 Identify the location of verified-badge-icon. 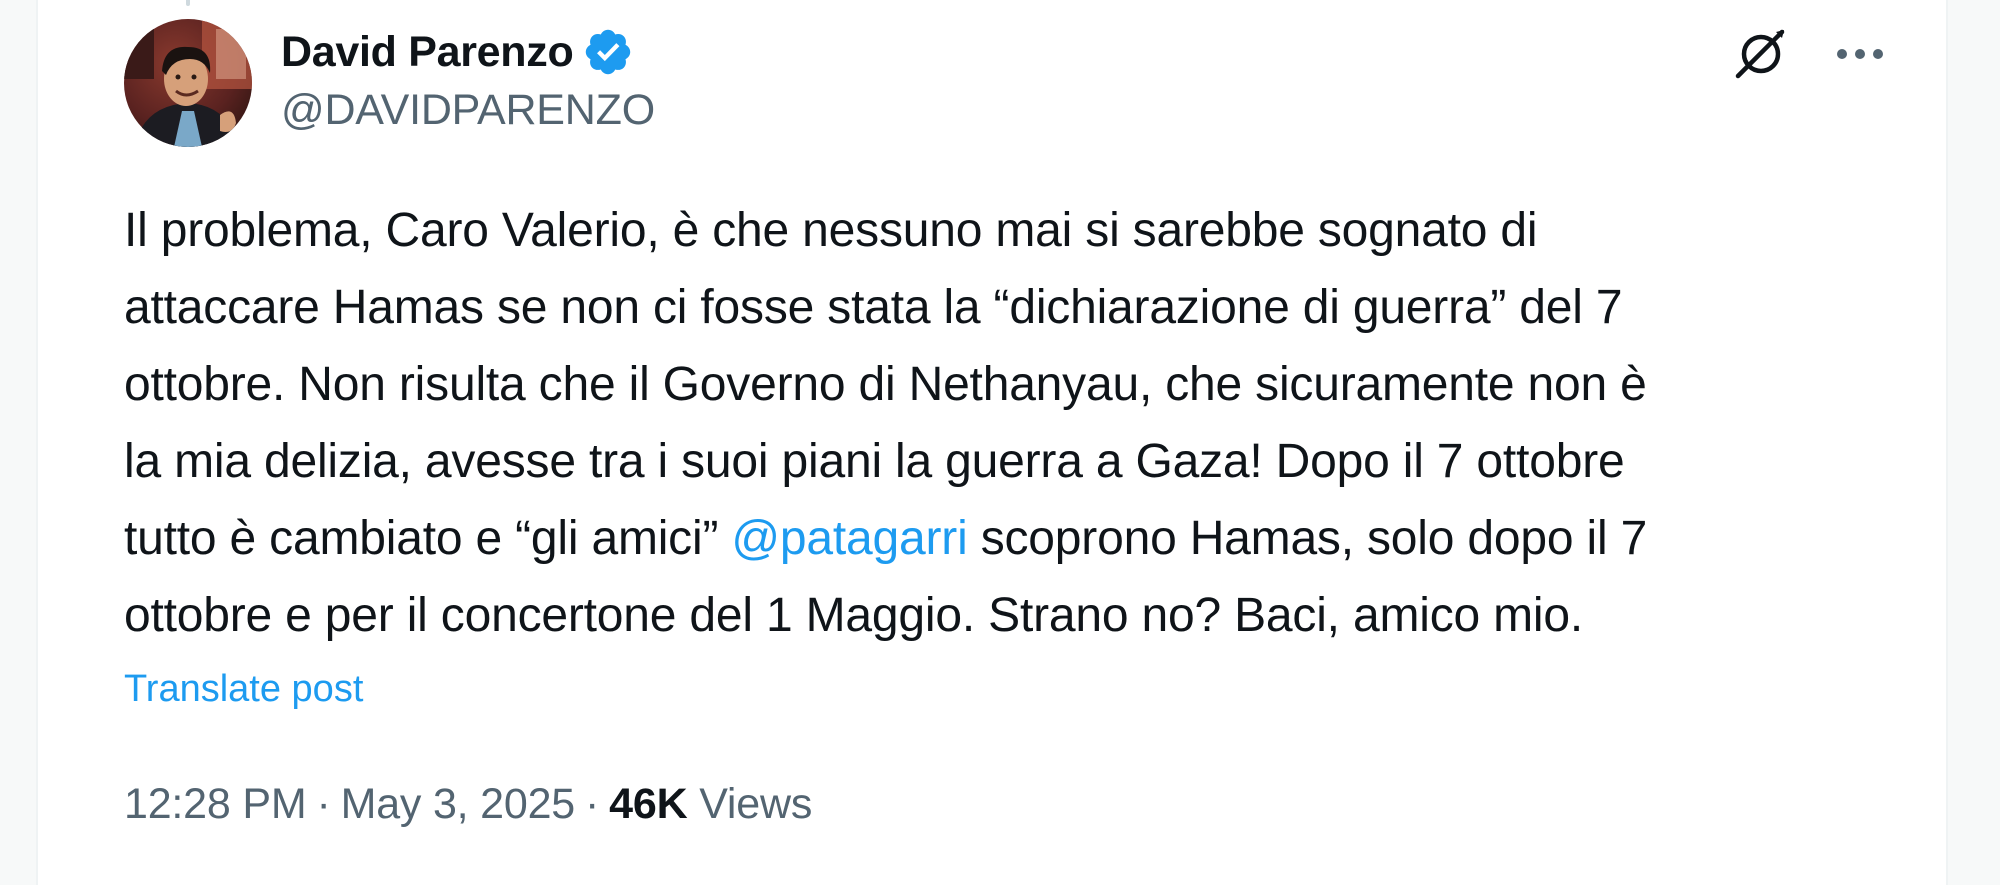
(608, 52).